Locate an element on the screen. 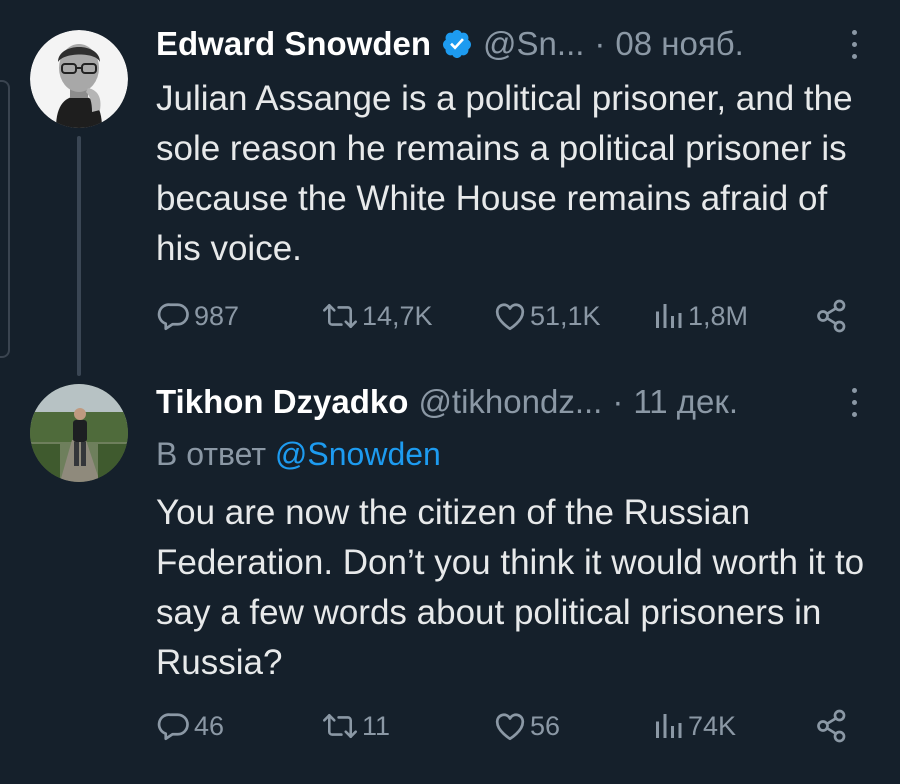 The width and height of the screenshot is (900, 784). retweet-button: 14,7K is located at coordinates (376, 316).